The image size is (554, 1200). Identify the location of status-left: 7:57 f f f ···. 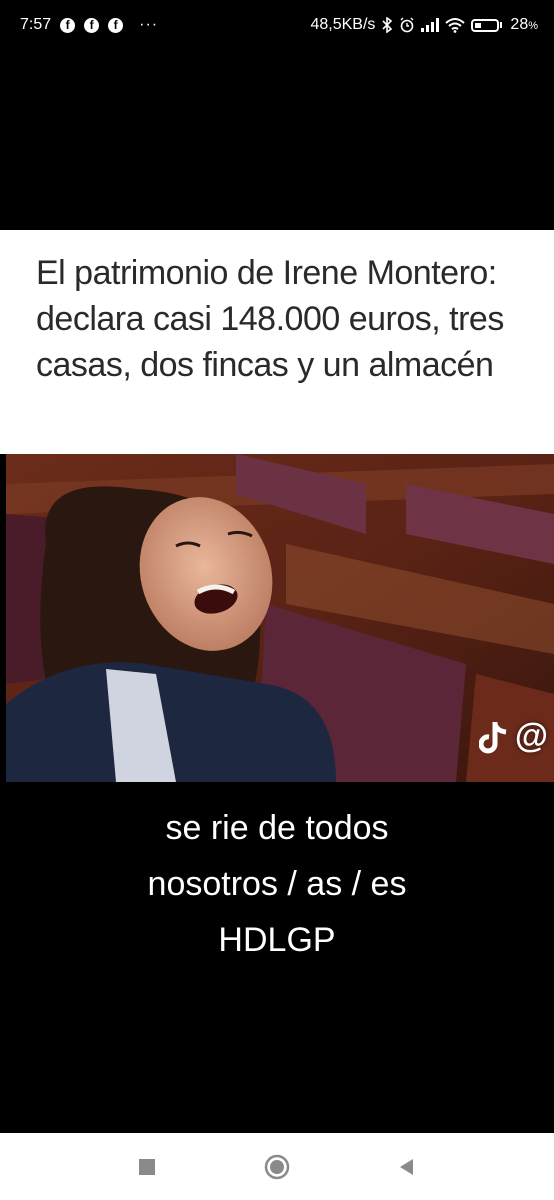
(89, 25).